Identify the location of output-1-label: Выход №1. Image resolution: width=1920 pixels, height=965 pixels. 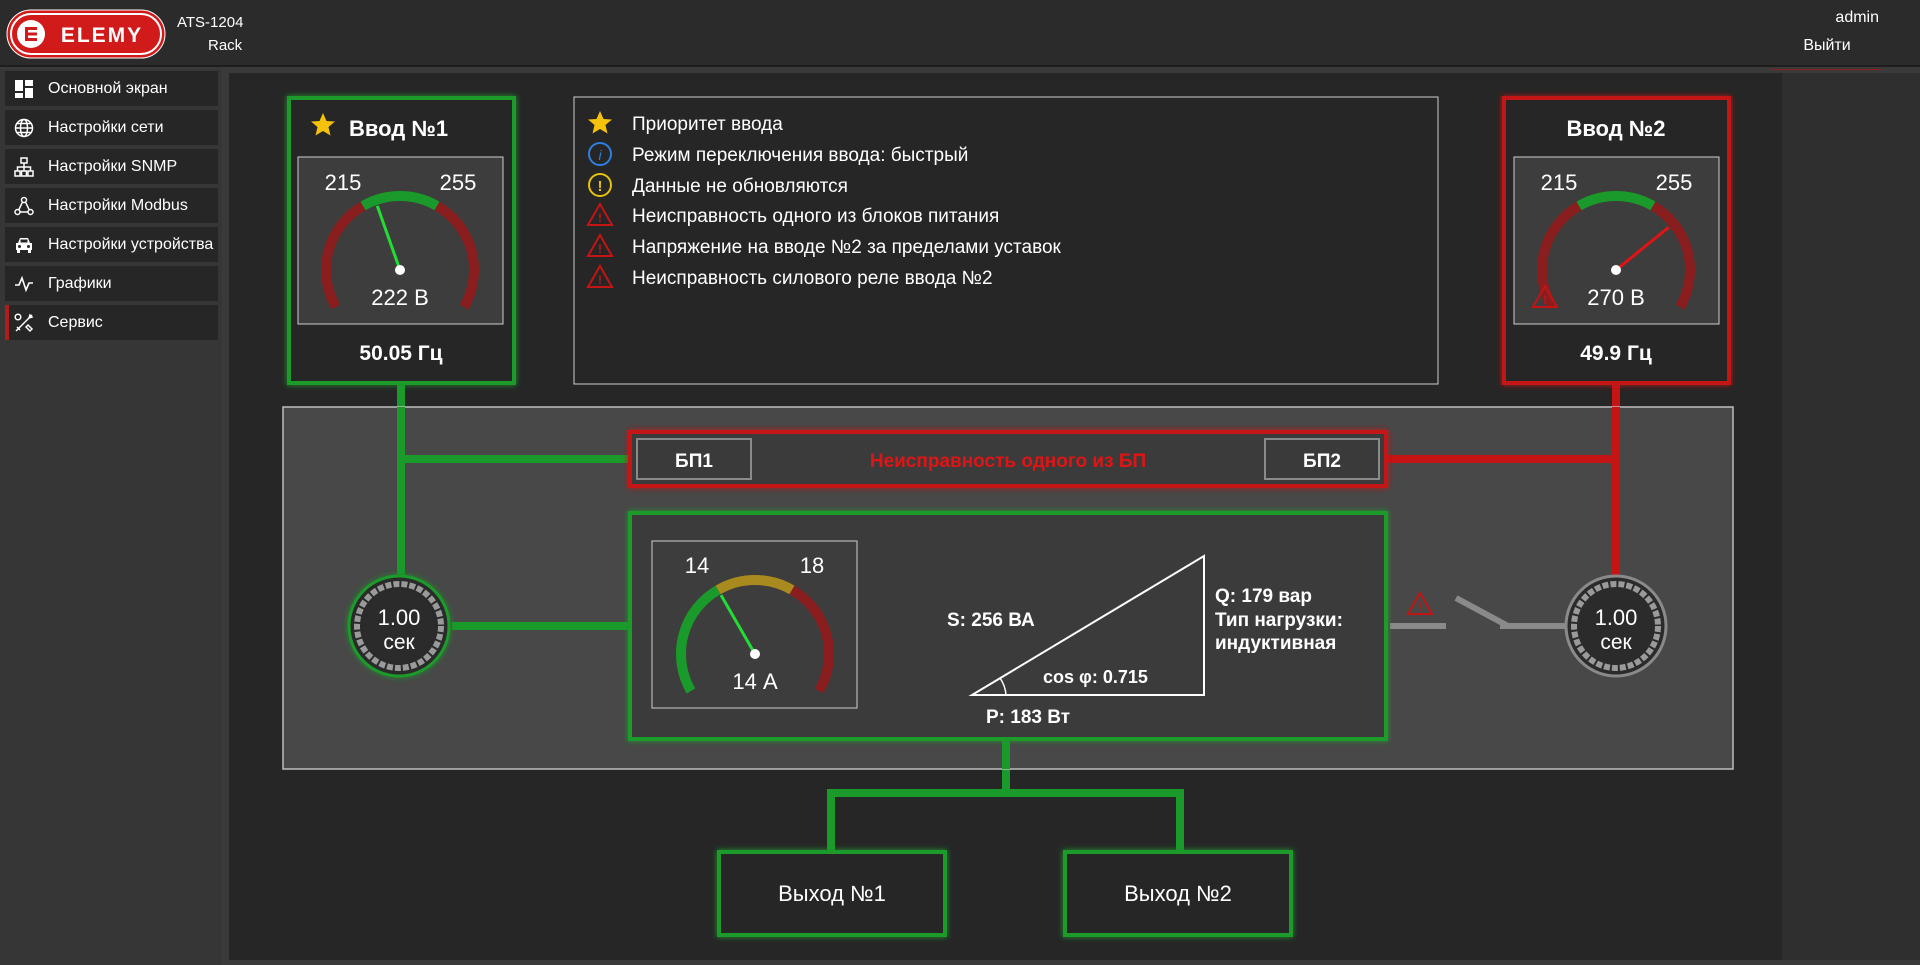
(832, 893).